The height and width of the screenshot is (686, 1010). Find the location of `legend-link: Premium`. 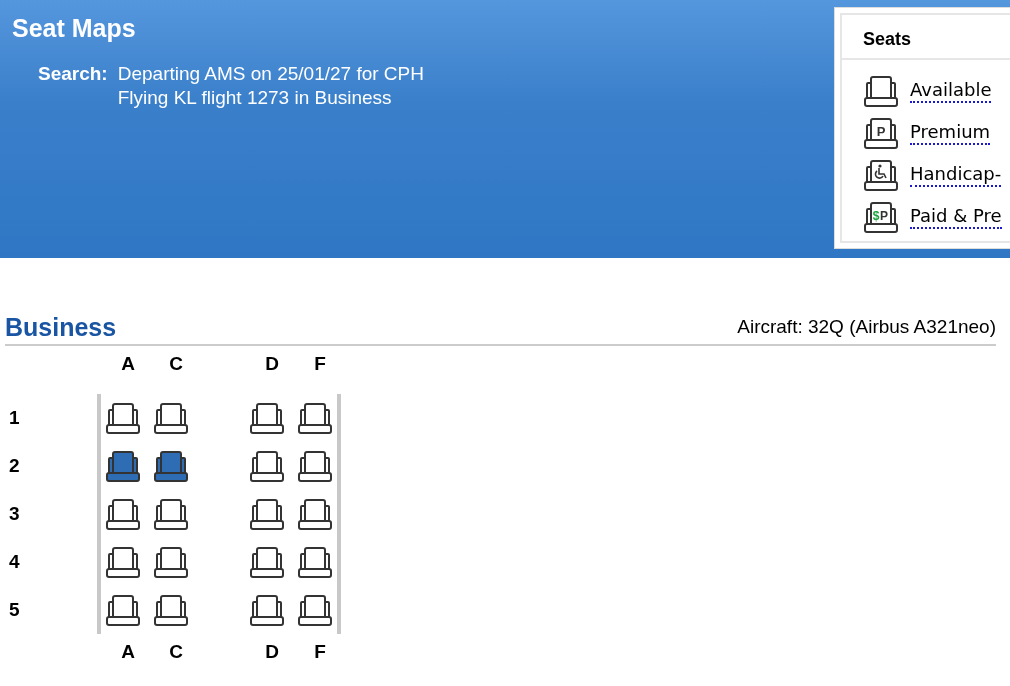

legend-link: Premium is located at coordinates (950, 133).